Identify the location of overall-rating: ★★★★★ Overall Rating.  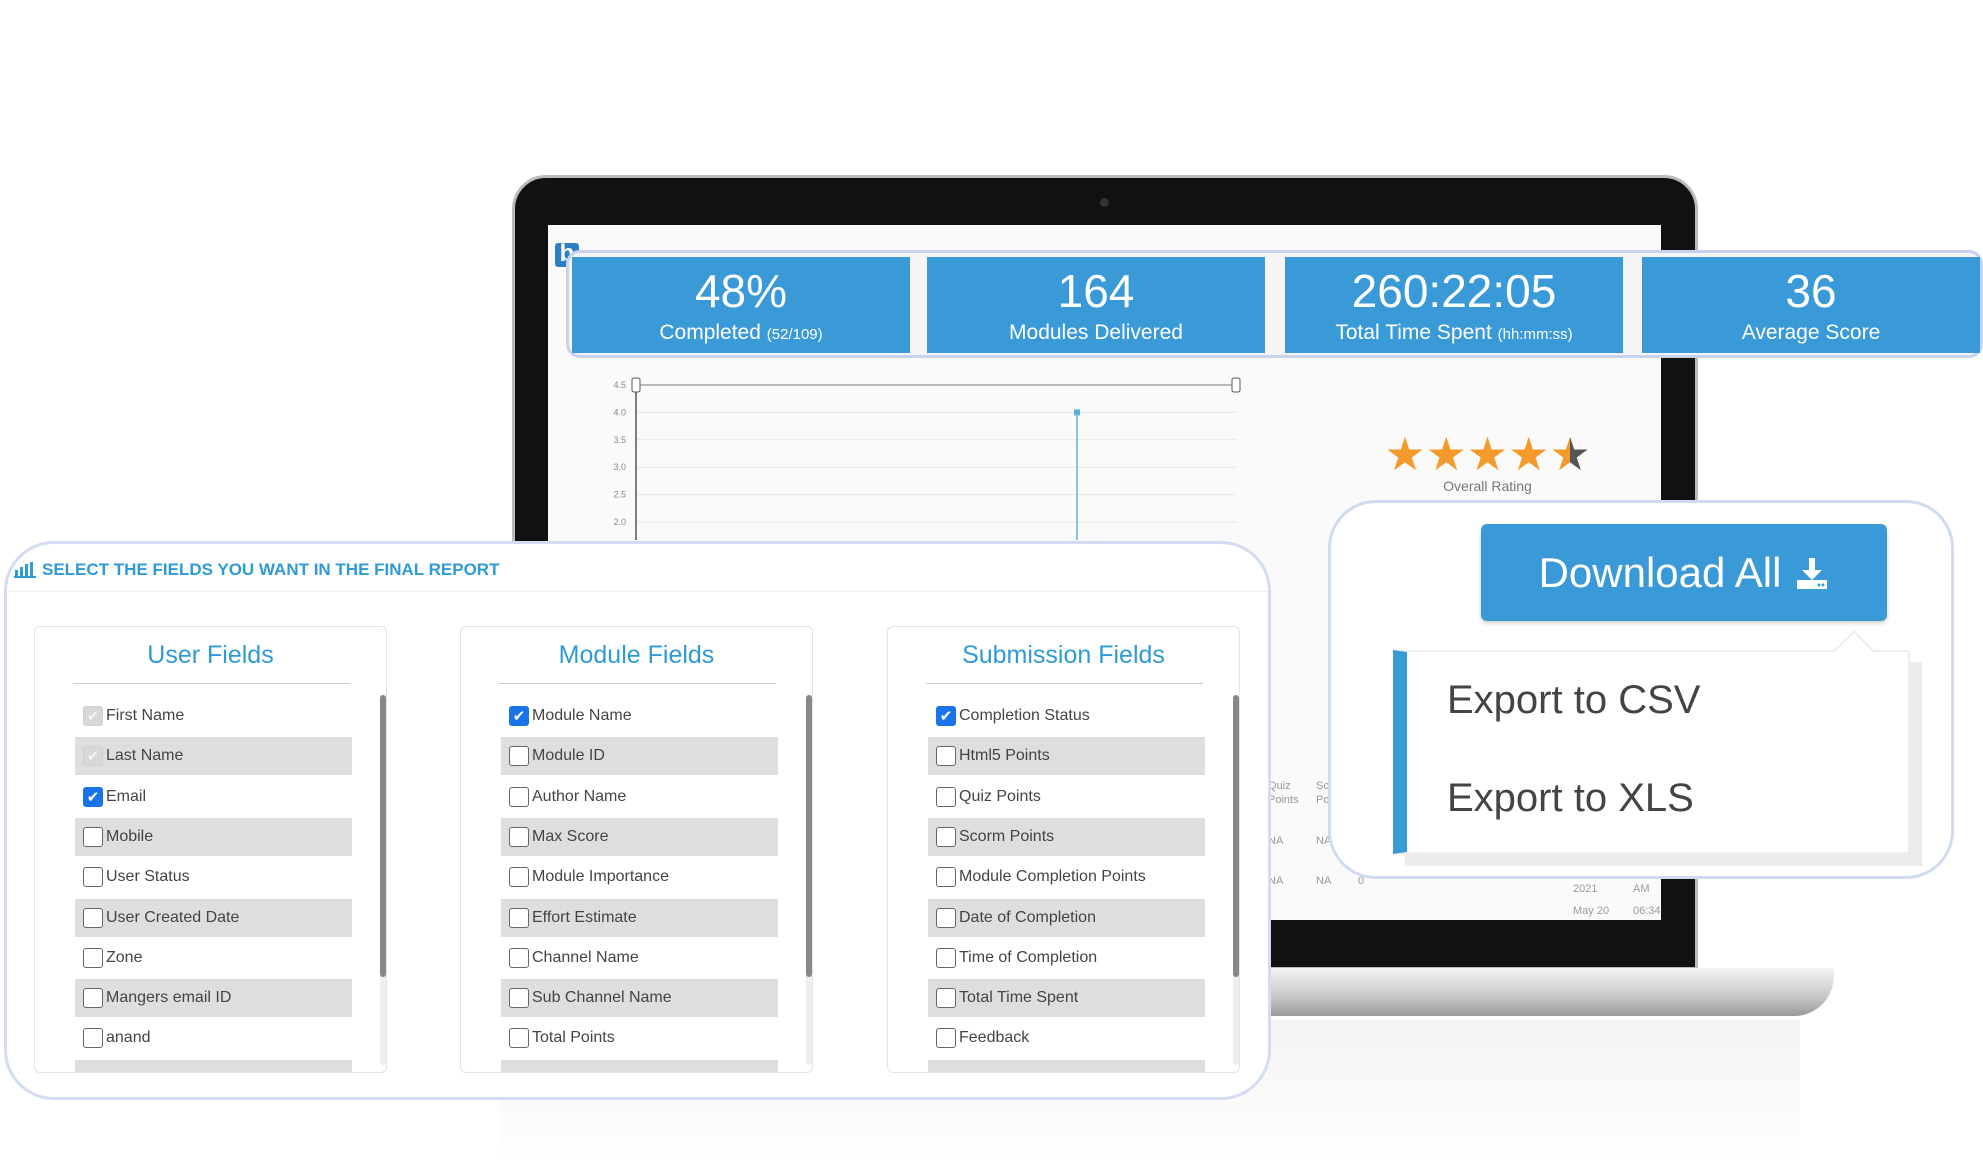
(1487, 462).